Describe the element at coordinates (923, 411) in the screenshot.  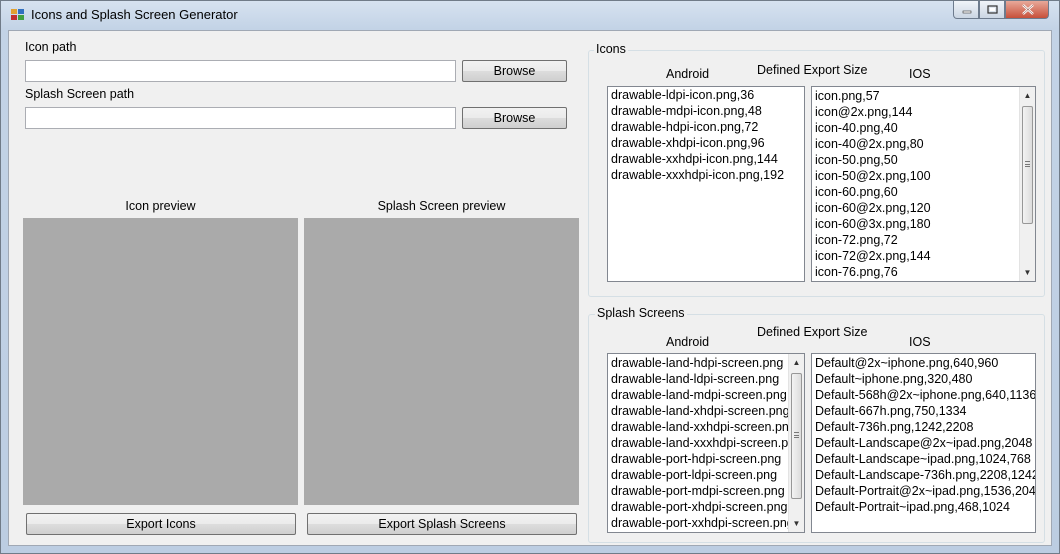
I see `list-item: Default-667h.png,750,1334` at that location.